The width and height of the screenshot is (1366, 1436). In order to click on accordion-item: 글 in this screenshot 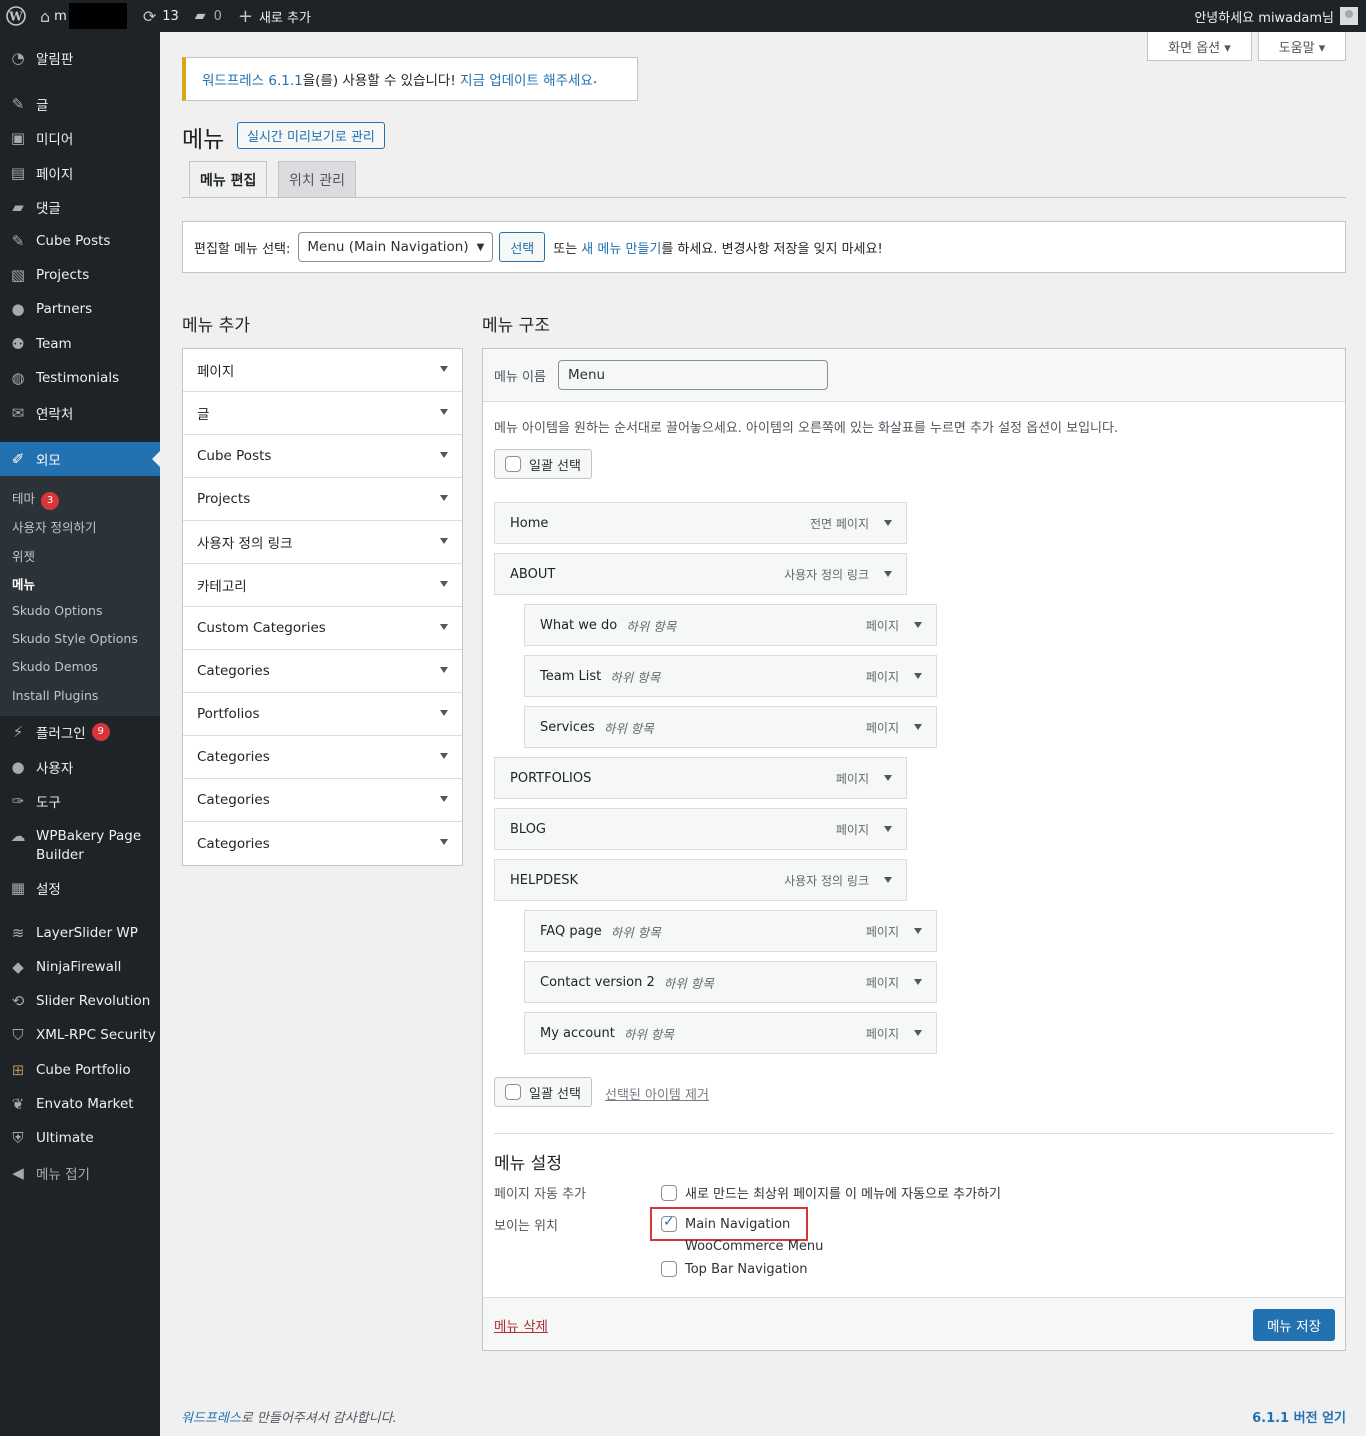, I will do `click(322, 413)`.